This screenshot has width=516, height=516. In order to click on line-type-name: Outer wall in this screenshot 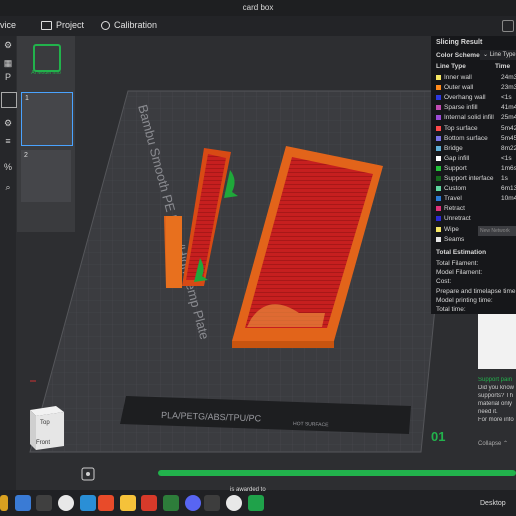, I will do `click(459, 88)`.